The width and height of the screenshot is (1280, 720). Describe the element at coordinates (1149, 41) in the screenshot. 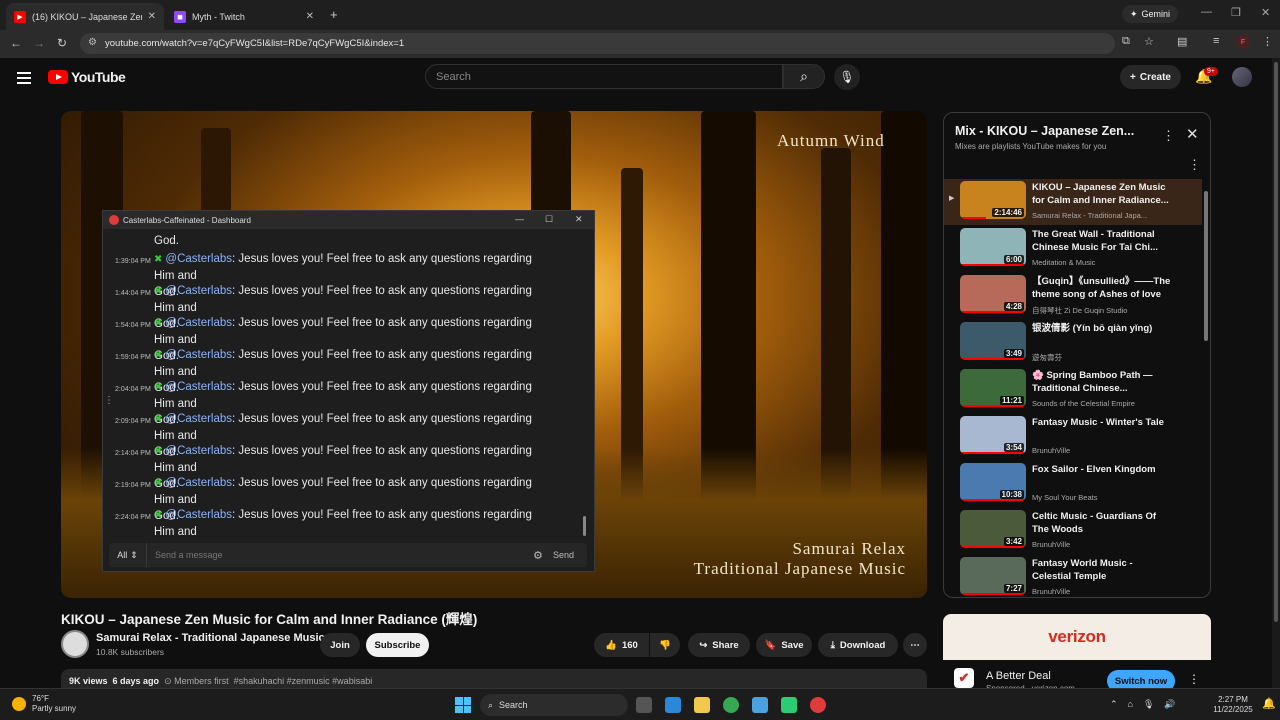

I see `bookmark-star-icon: ☆` at that location.